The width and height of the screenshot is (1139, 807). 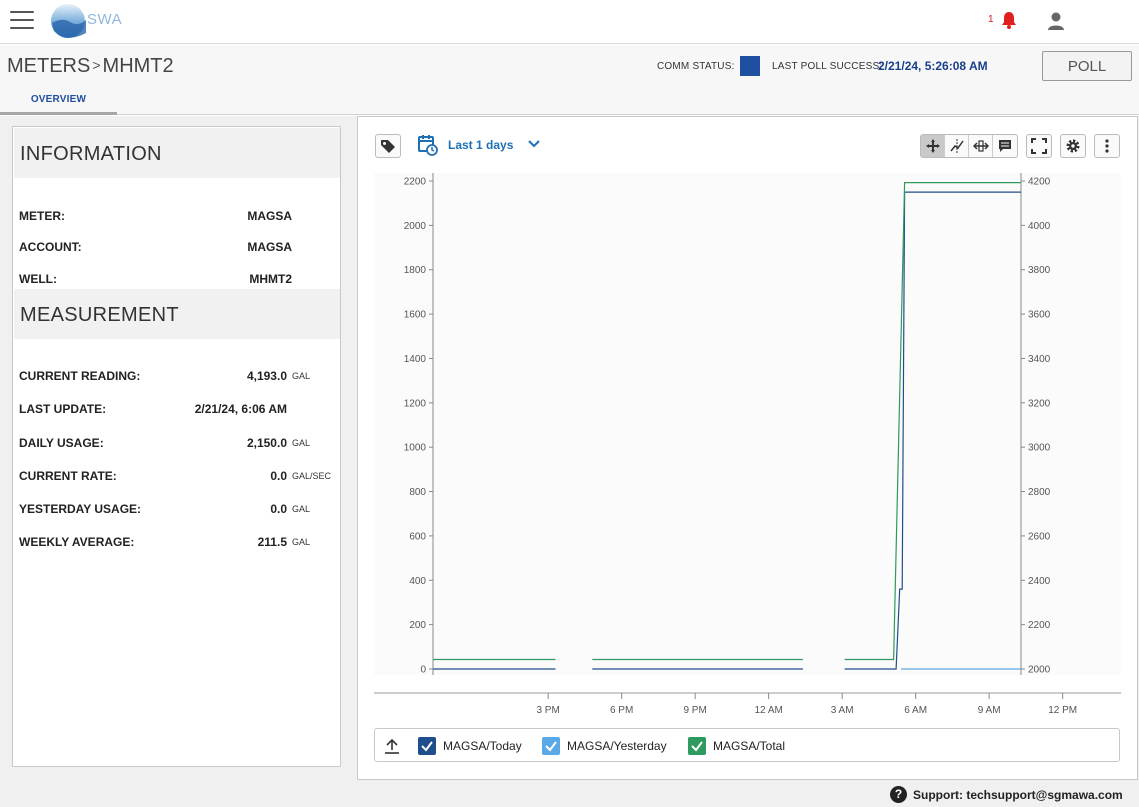 I want to click on notification-count: 1, so click(x=991, y=19).